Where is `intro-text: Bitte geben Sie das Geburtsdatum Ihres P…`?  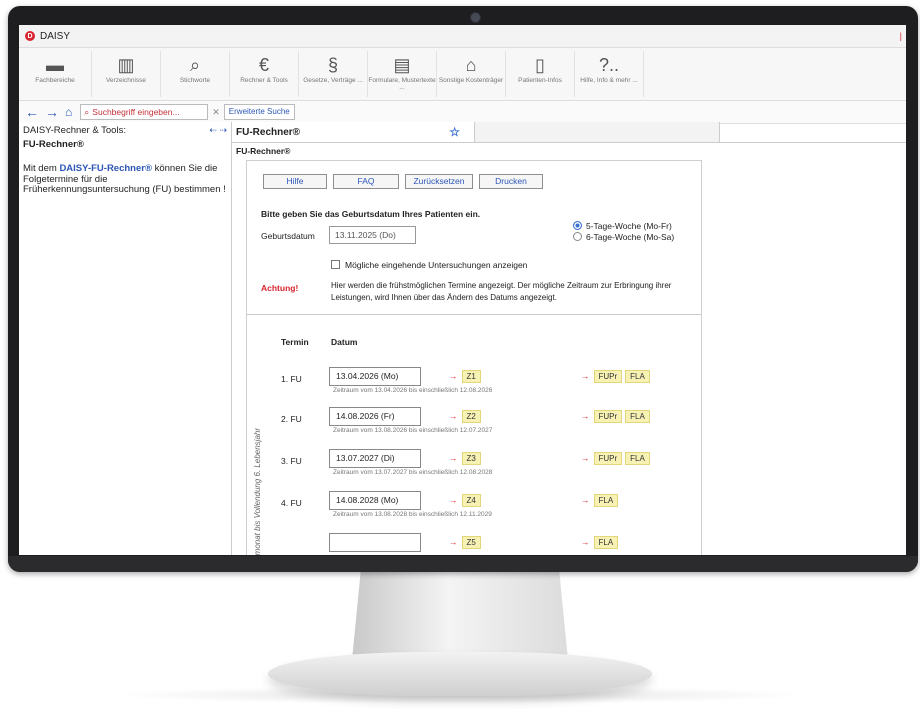
intro-text: Bitte geben Sie das Geburtsdatum Ihres P… is located at coordinates (371, 214).